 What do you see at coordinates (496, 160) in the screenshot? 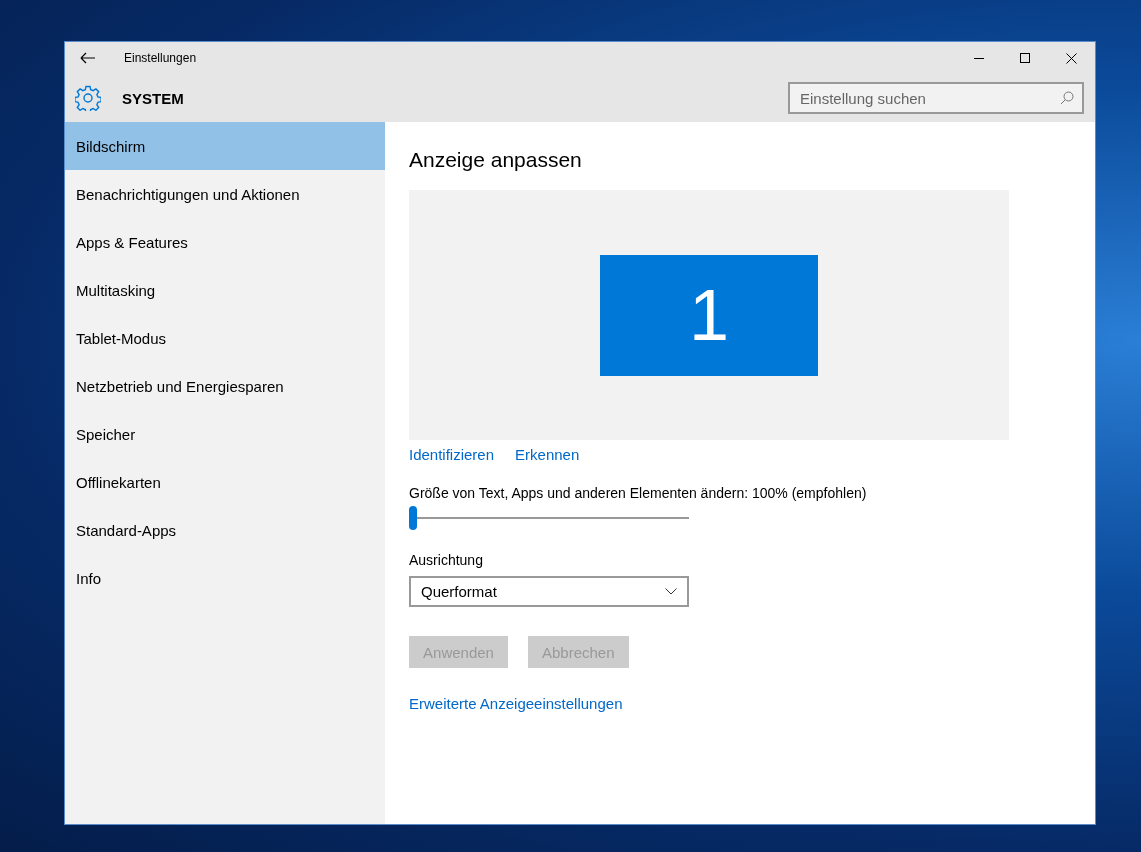
I see `page-heading: Anzeige anpassen` at bounding box center [496, 160].